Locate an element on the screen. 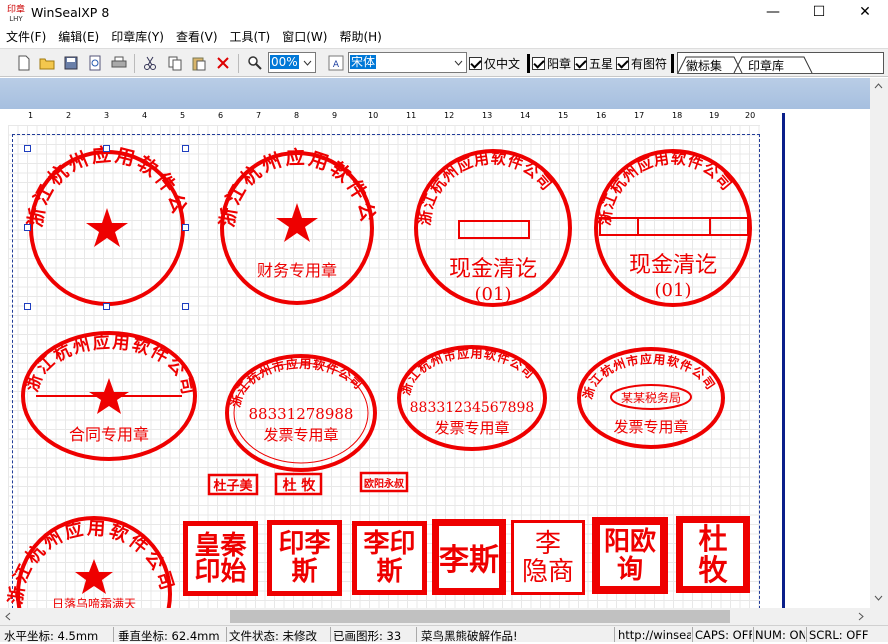 This screenshot has height=644, width=888. delete-button is located at coordinates (223, 63).